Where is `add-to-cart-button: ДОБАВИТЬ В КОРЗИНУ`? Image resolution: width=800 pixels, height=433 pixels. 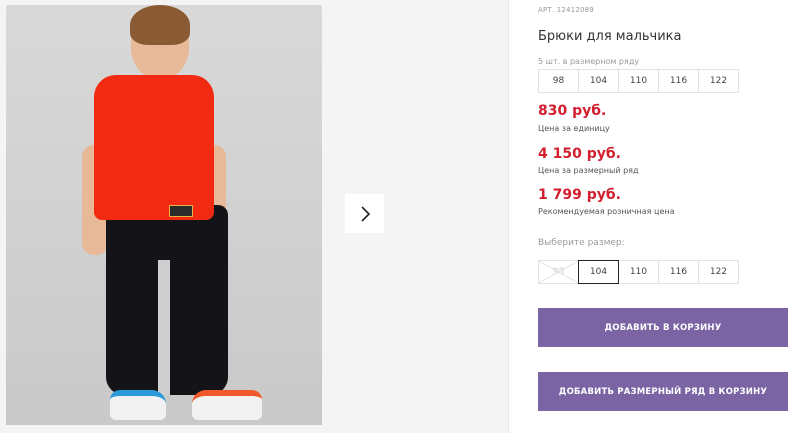 add-to-cart-button: ДОБАВИТЬ В КОРЗИНУ is located at coordinates (663, 327).